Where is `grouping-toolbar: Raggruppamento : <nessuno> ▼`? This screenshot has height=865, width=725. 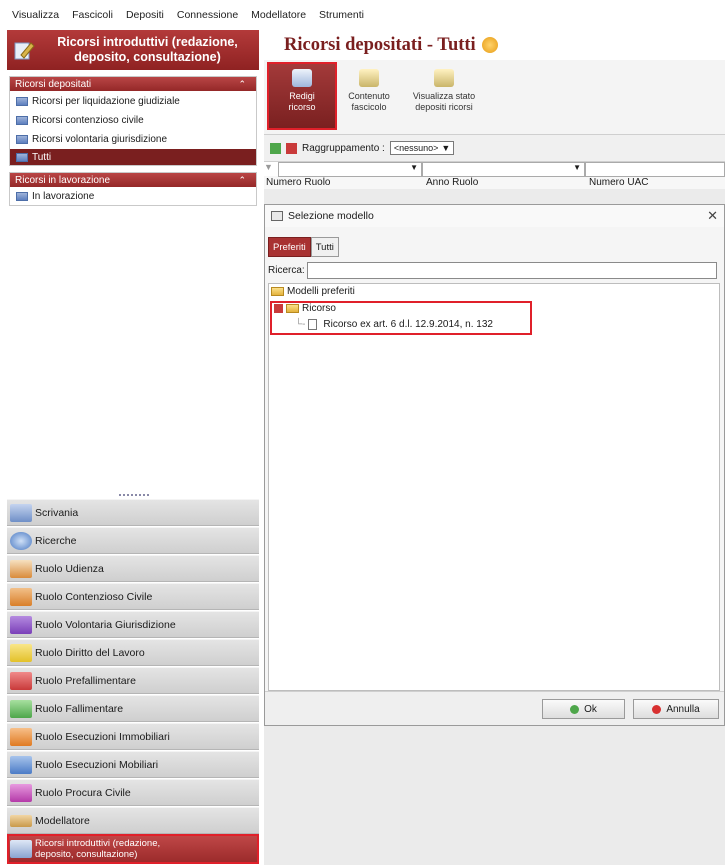 grouping-toolbar: Raggruppamento : <nessuno> ▼ is located at coordinates (494, 148).